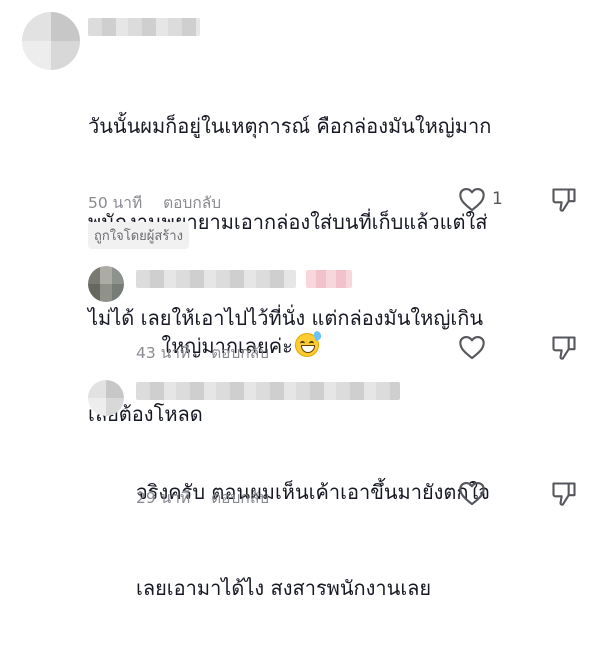  Describe the element at coordinates (202, 352) in the screenshot. I see `comment-meta: 43 นาที ตอบกลับ` at that location.